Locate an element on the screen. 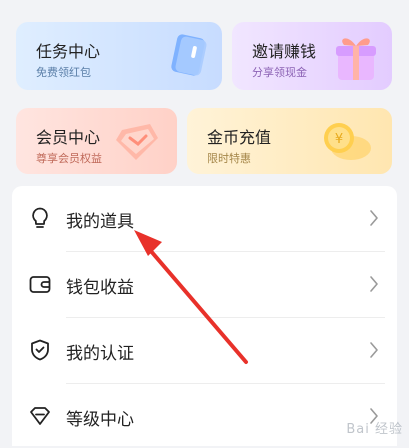 This screenshot has height=448, width=409. gift-icon is located at coordinates (356, 59).